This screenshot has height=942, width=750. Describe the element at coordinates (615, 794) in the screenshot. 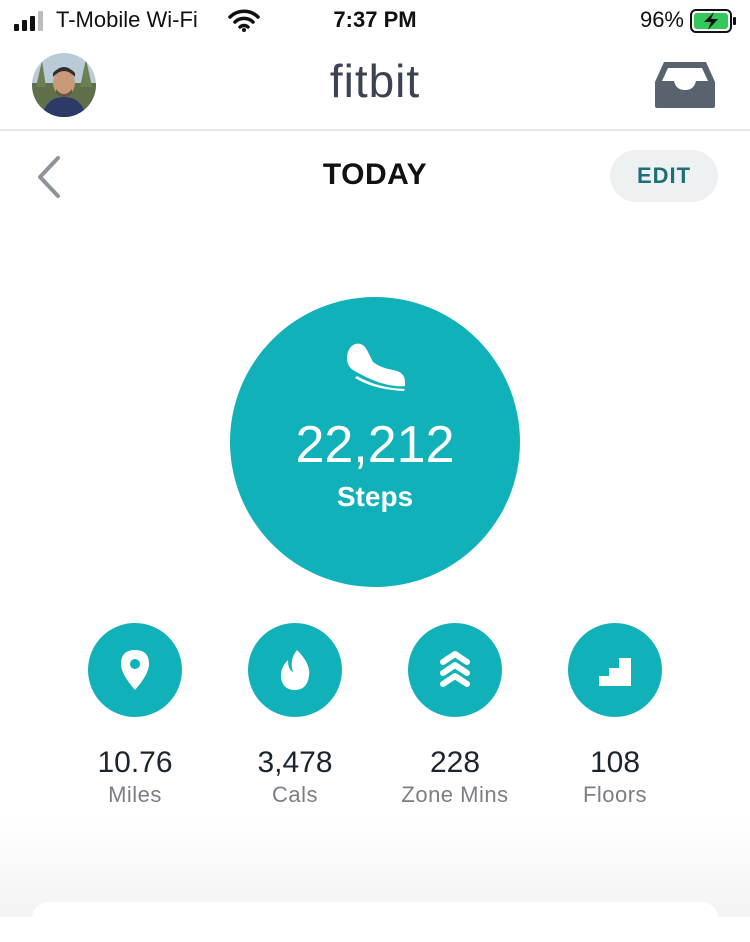

I see `stat-label: Floors` at that location.